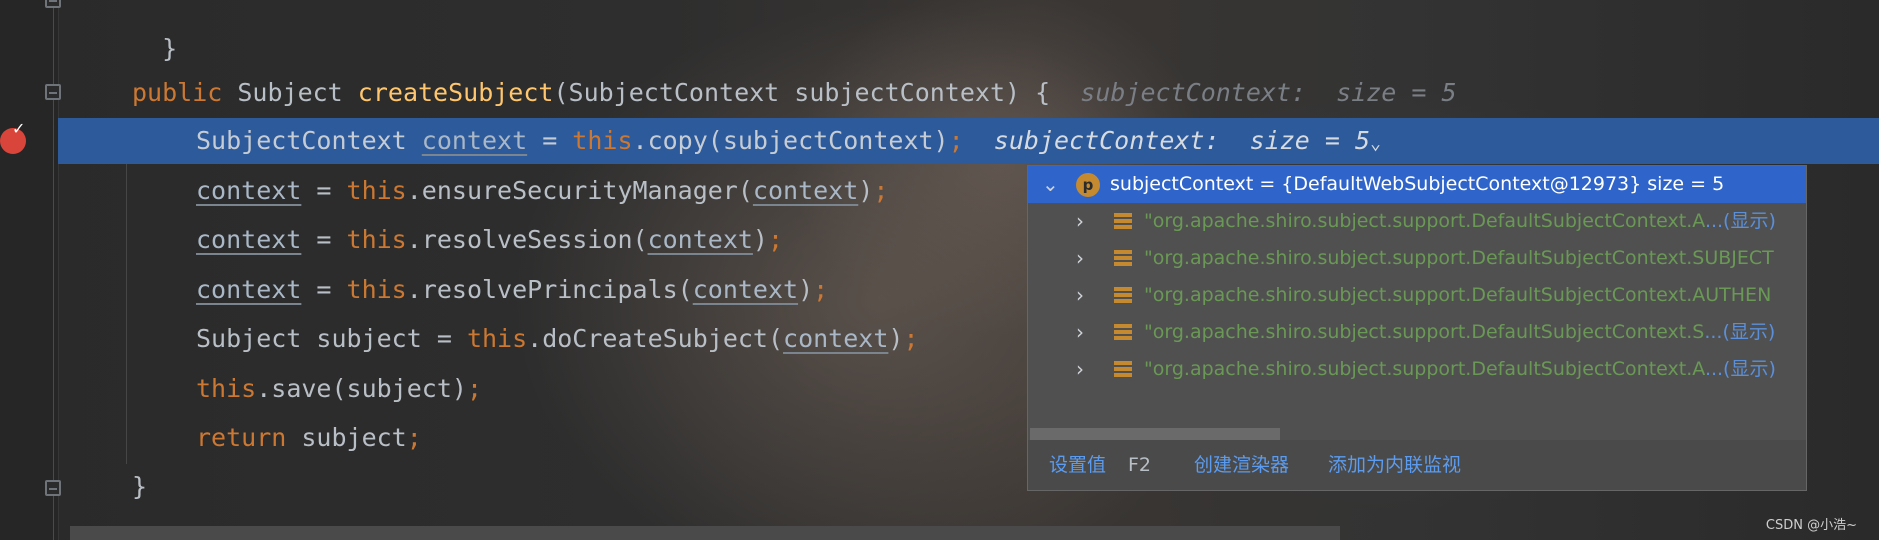 Image resolution: width=1879 pixels, height=540 pixels. I want to click on breakpoint-icon, so click(13, 136).